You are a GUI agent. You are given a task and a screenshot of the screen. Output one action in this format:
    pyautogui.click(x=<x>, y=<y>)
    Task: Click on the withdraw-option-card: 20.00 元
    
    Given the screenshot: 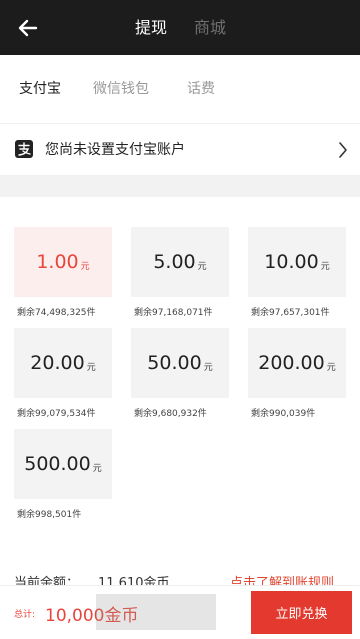 What is the action you would take?
    pyautogui.click(x=63, y=363)
    